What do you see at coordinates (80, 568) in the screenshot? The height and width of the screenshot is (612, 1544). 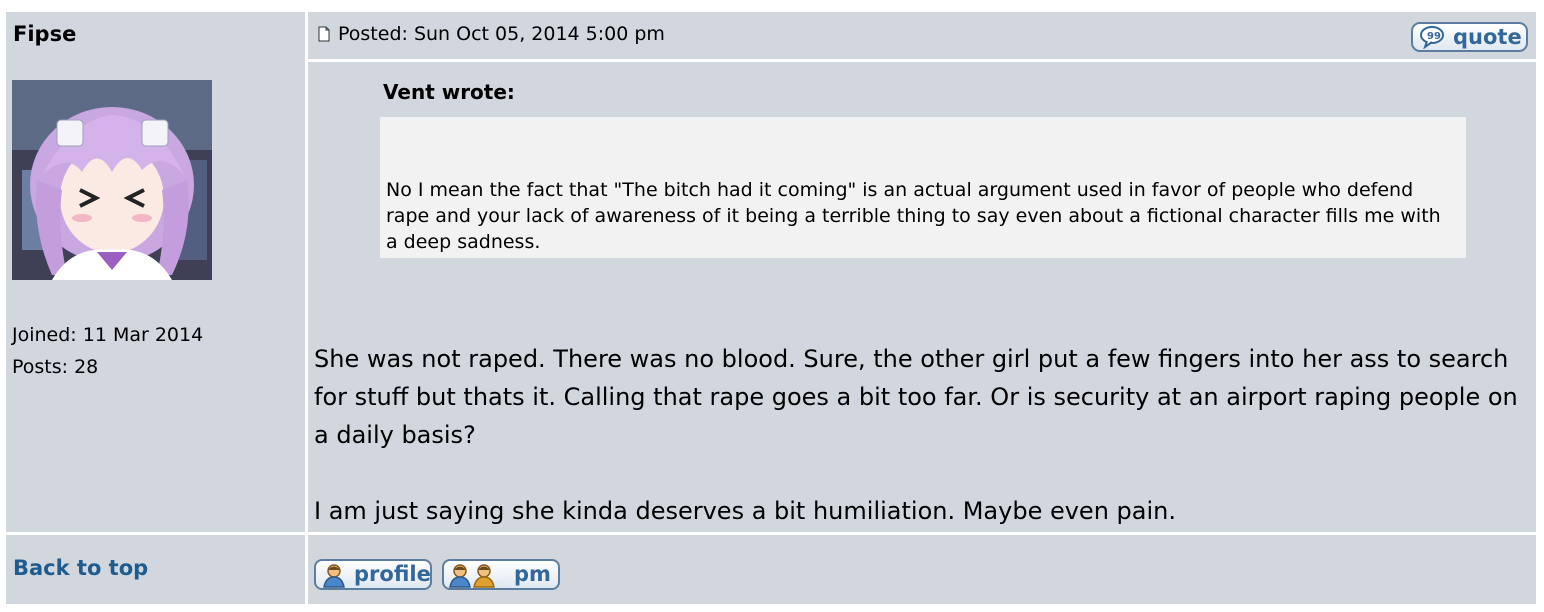 I see `back-to-top-link: Back to top` at bounding box center [80, 568].